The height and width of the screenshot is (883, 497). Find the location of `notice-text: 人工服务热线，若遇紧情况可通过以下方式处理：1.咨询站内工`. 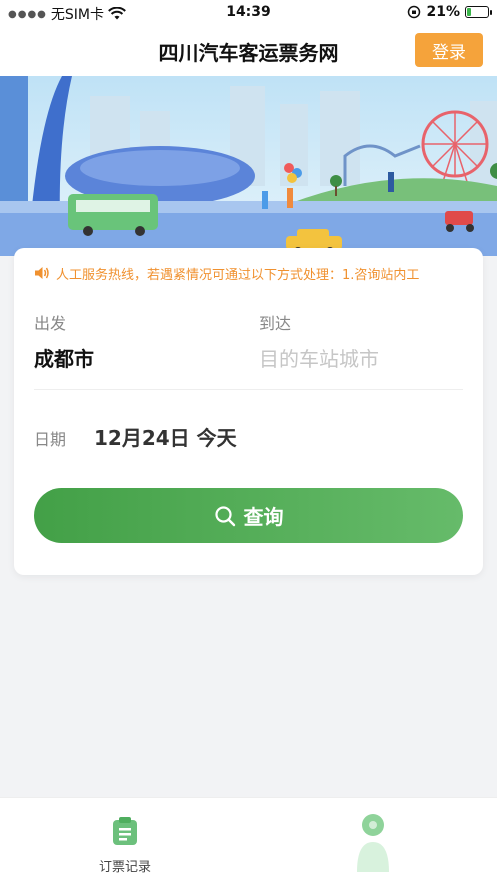

notice-text: 人工服务热线，若遇紧情况可通过以下方式处理：1.咨询站内工 is located at coordinates (238, 275).